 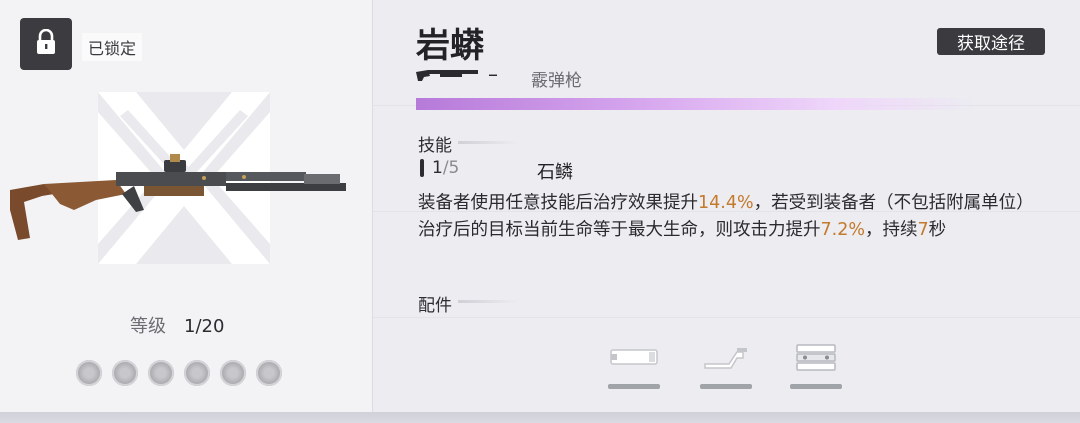 I want to click on part-slot-muzzle, so click(x=634, y=364).